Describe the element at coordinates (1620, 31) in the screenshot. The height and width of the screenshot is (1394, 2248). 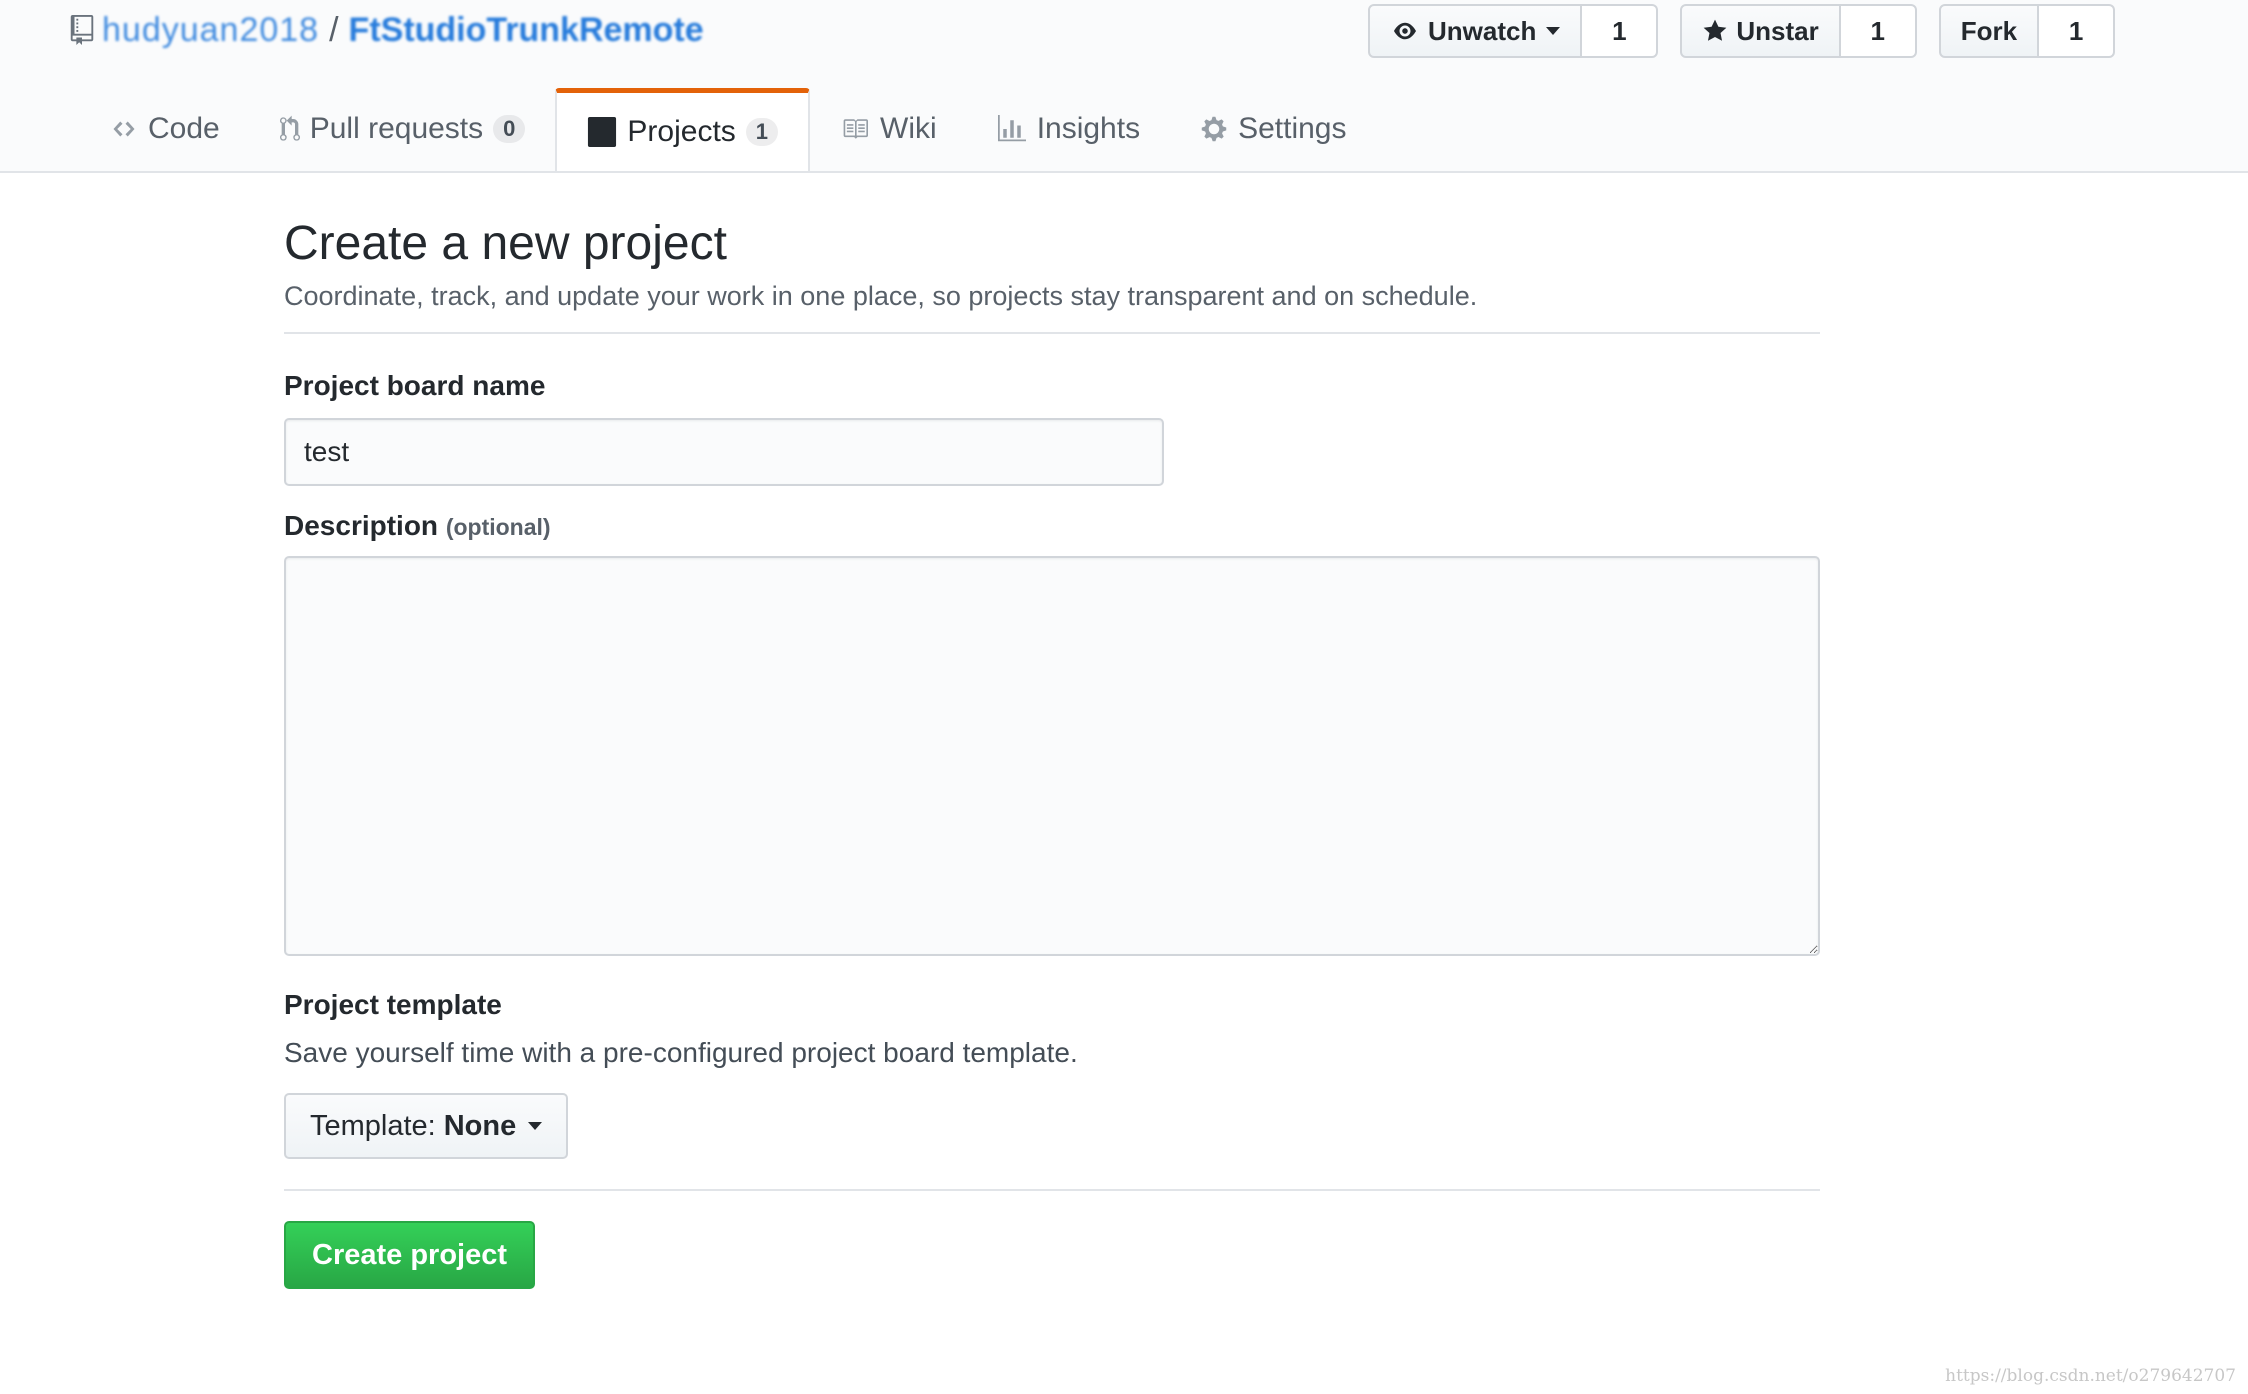
I see `watchers-count: 1` at that location.